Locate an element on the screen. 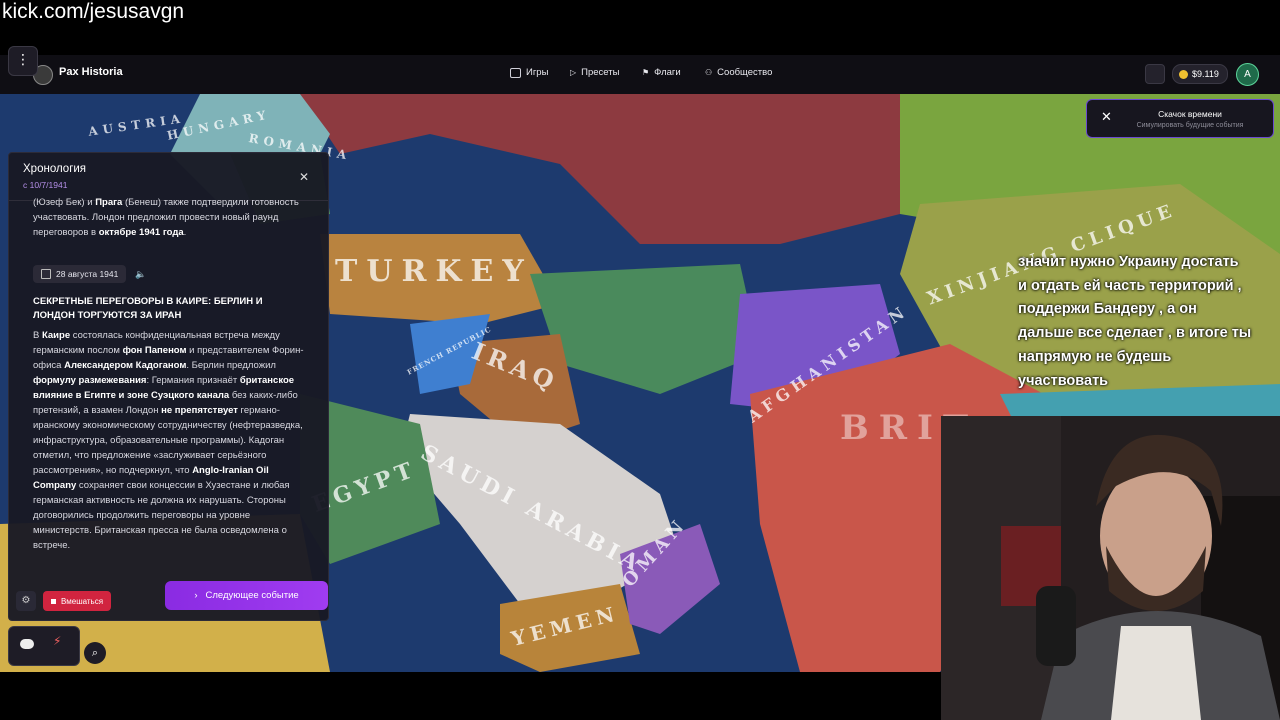 Image resolution: width=1280 pixels, height=720 pixels. balance-badge: $9.119 is located at coordinates (1200, 74).